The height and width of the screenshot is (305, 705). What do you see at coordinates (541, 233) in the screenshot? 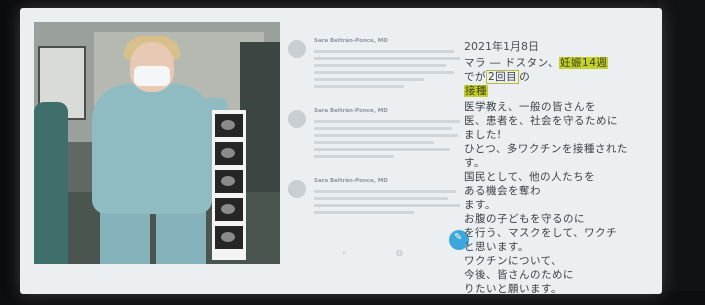
I see `post-line: を行う、マスクをして、ワクチ` at bounding box center [541, 233].